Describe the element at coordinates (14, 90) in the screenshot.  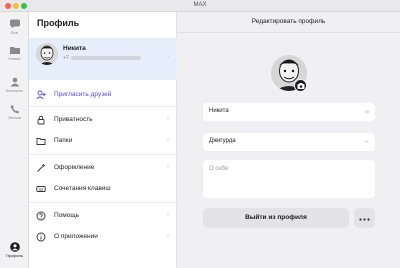
I see `rail-item-label: Контакты` at that location.